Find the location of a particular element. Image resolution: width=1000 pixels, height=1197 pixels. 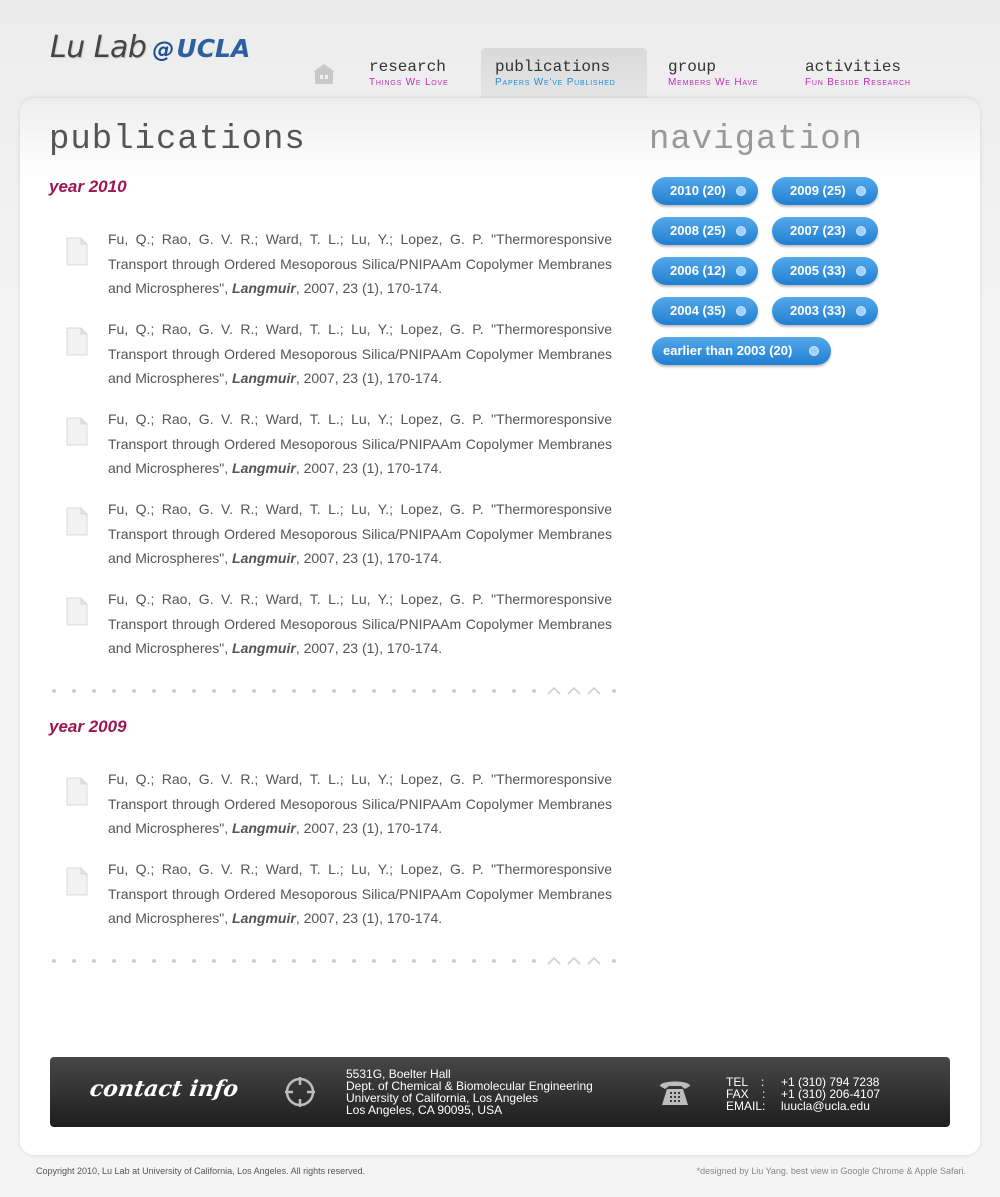

address-line: Los Angeles, CA 90095, USA is located at coordinates (424, 1110).